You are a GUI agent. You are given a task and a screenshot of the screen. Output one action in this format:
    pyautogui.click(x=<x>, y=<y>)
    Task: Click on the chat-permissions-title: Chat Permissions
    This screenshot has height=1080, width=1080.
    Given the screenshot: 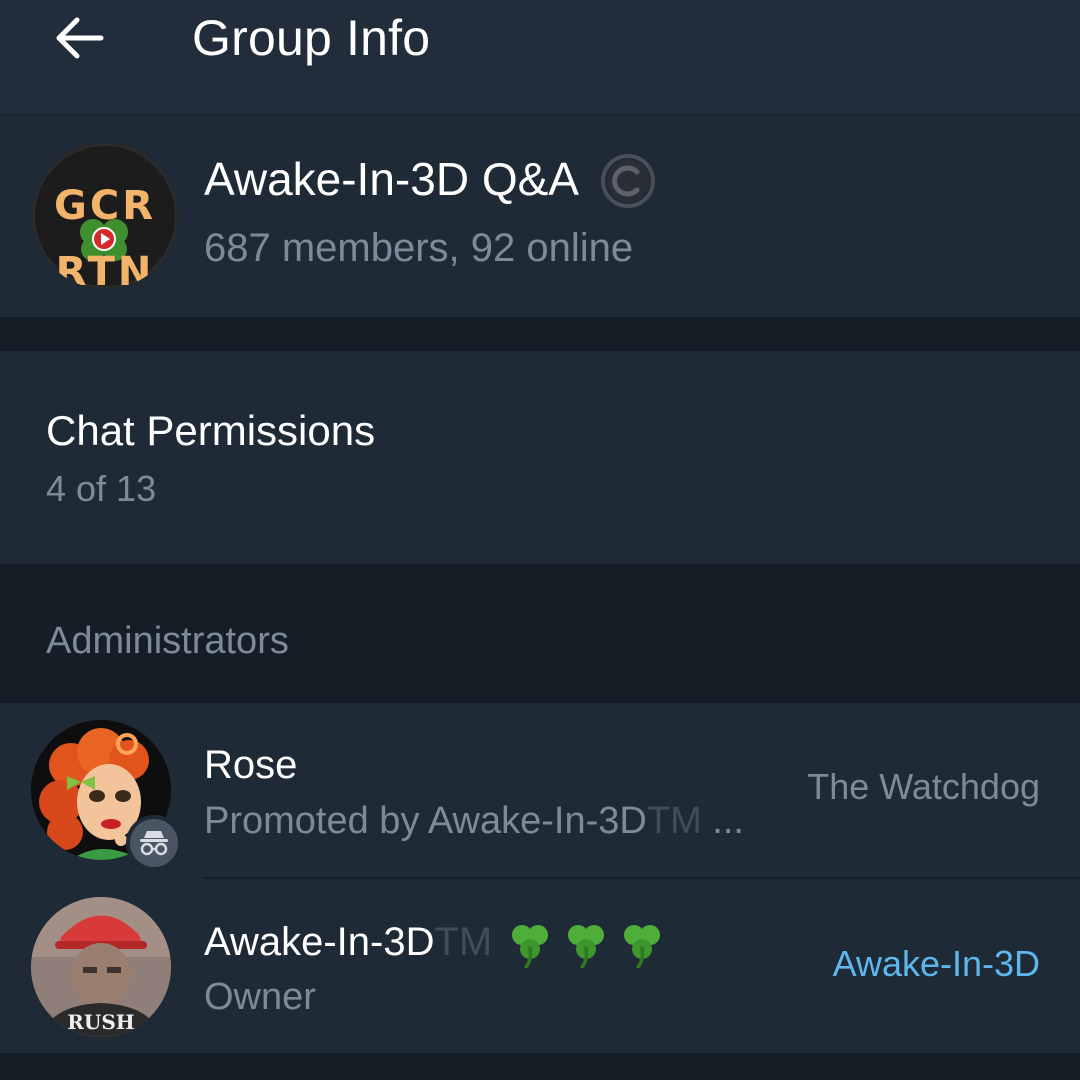 What is the action you would take?
    pyautogui.click(x=211, y=430)
    